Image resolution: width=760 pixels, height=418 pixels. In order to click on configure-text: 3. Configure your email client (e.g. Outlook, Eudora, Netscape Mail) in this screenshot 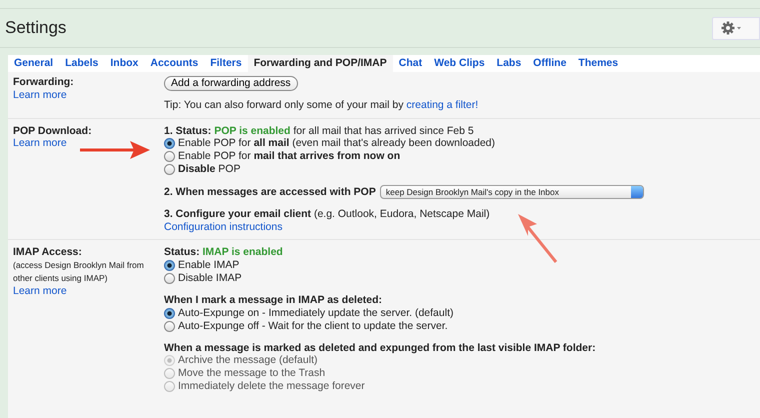, I will do `click(327, 214)`.